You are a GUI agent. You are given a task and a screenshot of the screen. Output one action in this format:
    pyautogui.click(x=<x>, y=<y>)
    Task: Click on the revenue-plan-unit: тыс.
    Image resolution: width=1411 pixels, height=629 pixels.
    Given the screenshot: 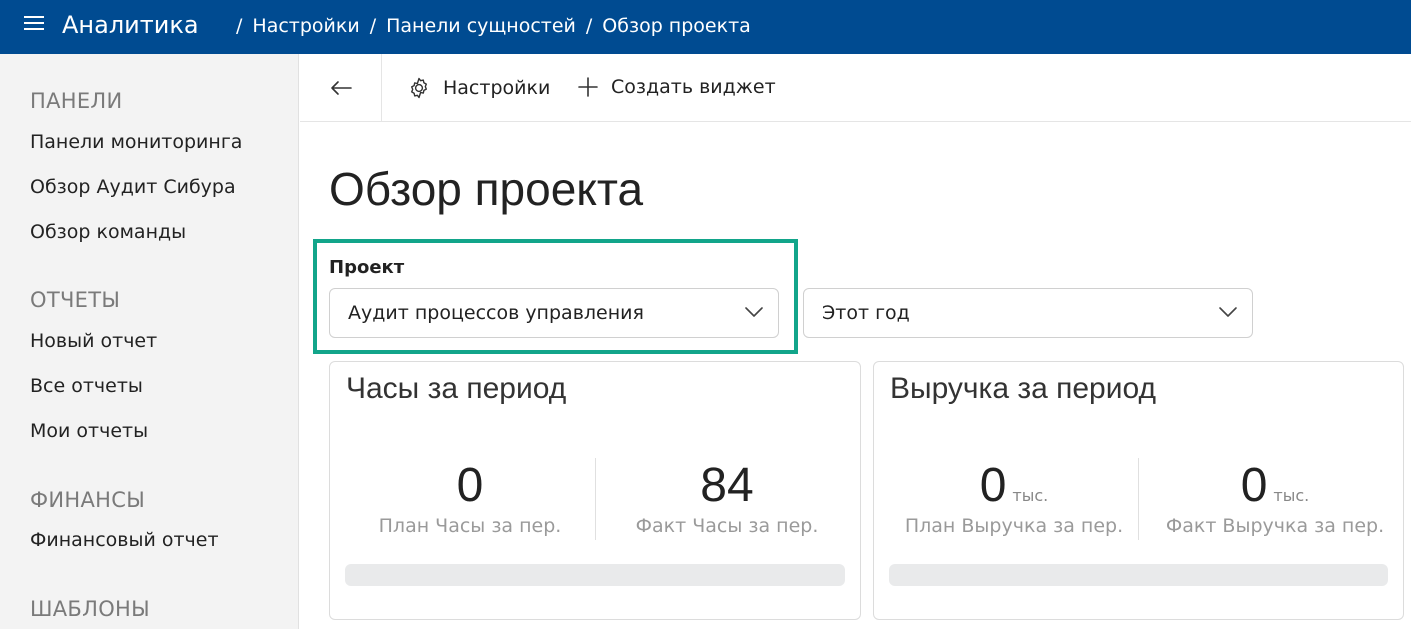 What is the action you would take?
    pyautogui.click(x=1030, y=495)
    